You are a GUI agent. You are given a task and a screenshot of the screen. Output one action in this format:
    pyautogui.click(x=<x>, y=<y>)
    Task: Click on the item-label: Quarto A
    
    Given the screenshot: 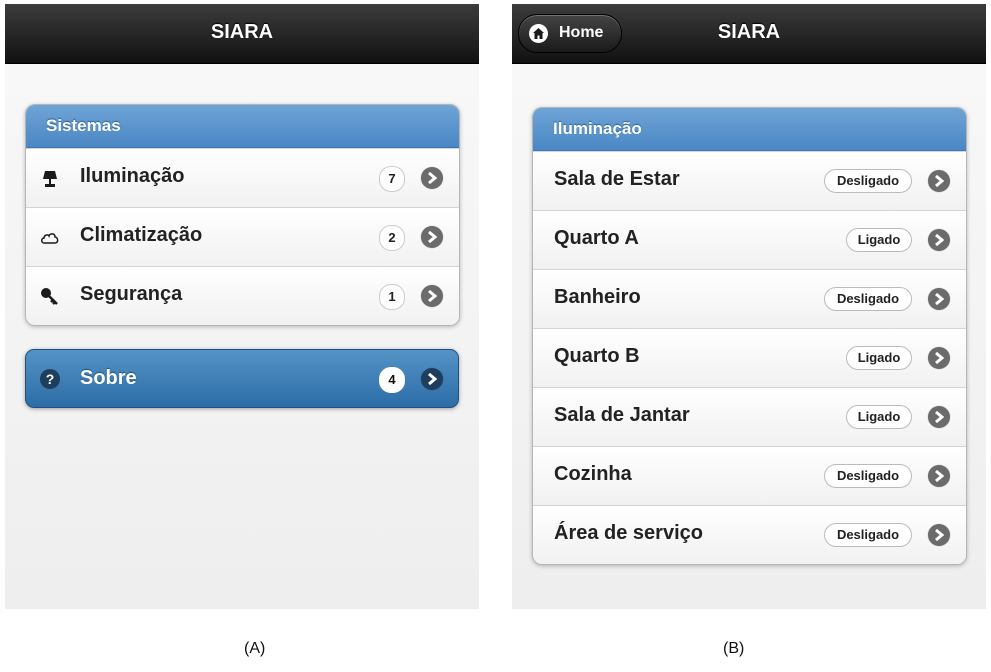 What is the action you would take?
    pyautogui.click(x=596, y=238)
    